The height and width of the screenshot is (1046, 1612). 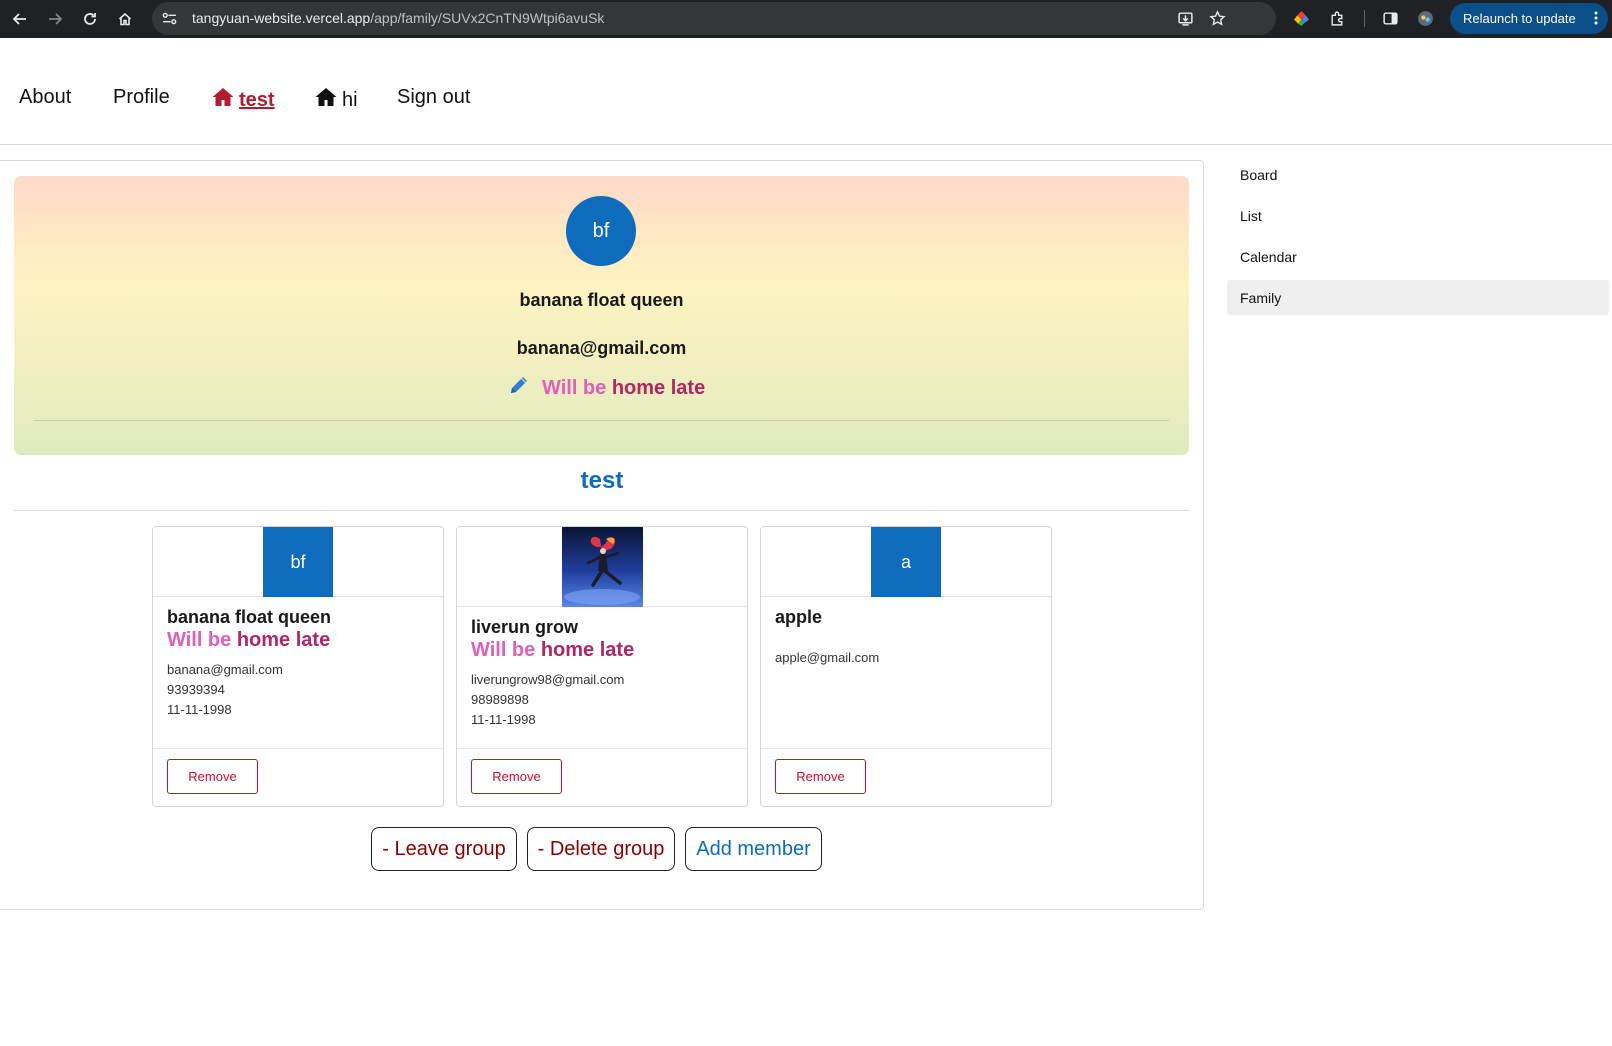 I want to click on member-card-header: a, so click(x=906, y=562).